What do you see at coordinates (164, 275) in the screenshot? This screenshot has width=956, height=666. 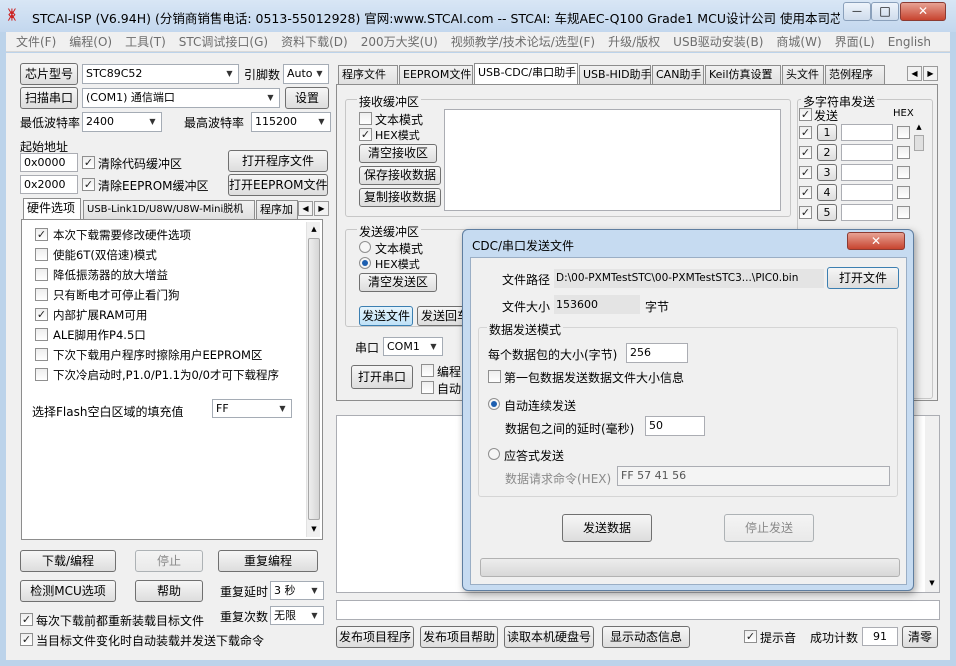 I see `option-row: 降低振荡器的放大增益` at bounding box center [164, 275].